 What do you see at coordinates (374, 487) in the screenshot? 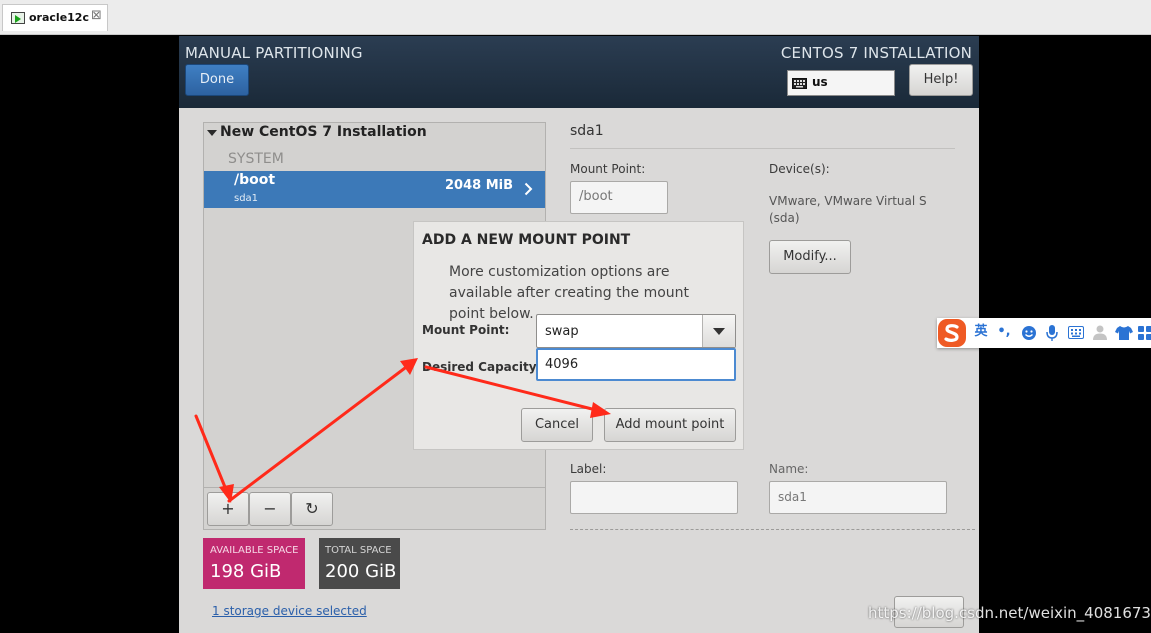
I see `toolbar-divider` at bounding box center [374, 487].